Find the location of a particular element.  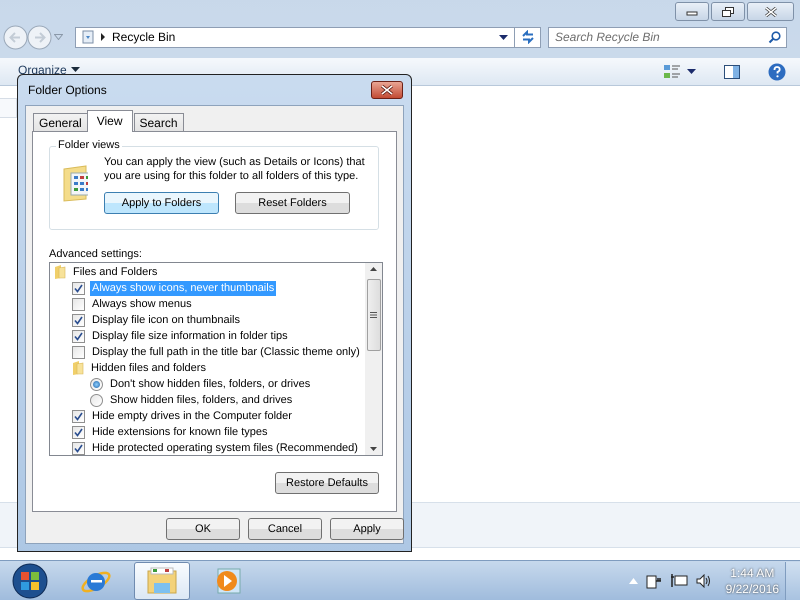

restore-button is located at coordinates (728, 11).